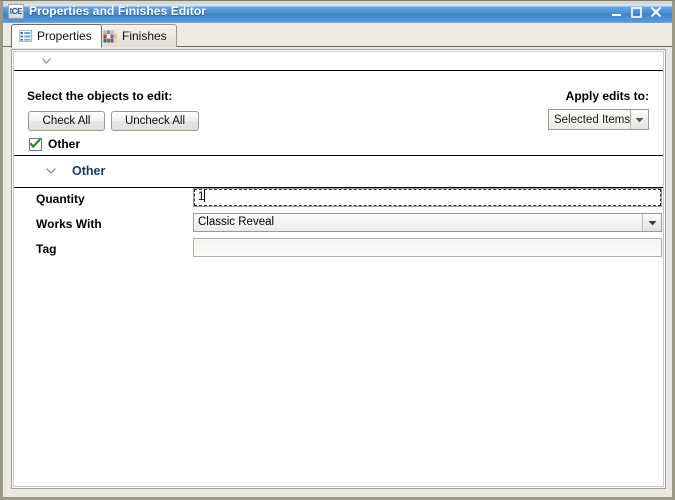 The image size is (675, 500). Describe the element at coordinates (35, 144) in the screenshot. I see `other-checkbox` at that location.